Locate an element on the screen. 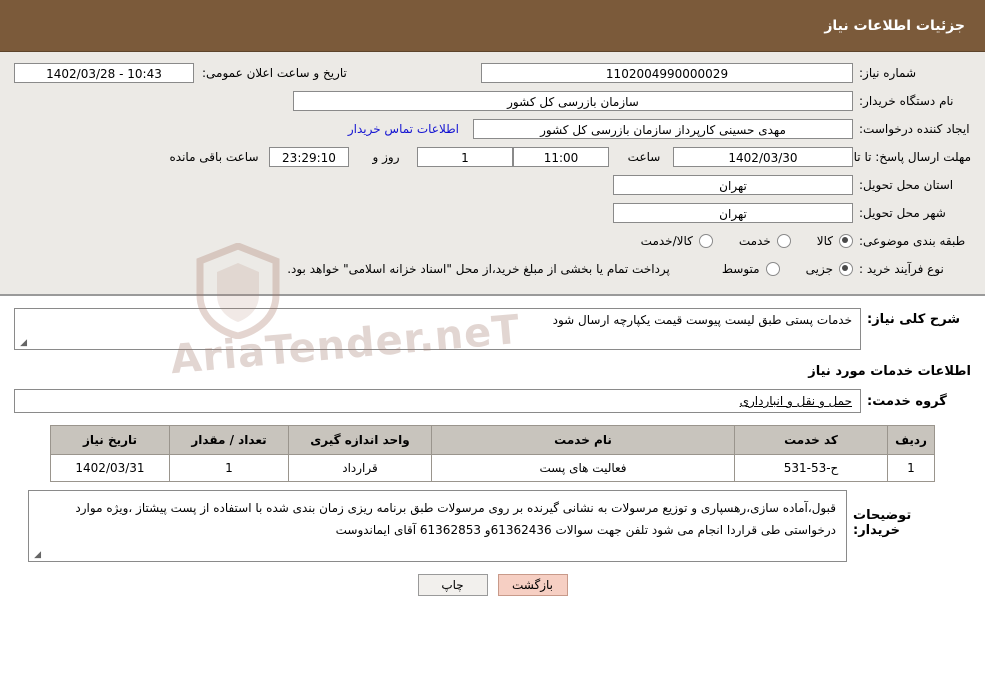 This screenshot has height=691, width=985. cell-index: 1 is located at coordinates (911, 468).